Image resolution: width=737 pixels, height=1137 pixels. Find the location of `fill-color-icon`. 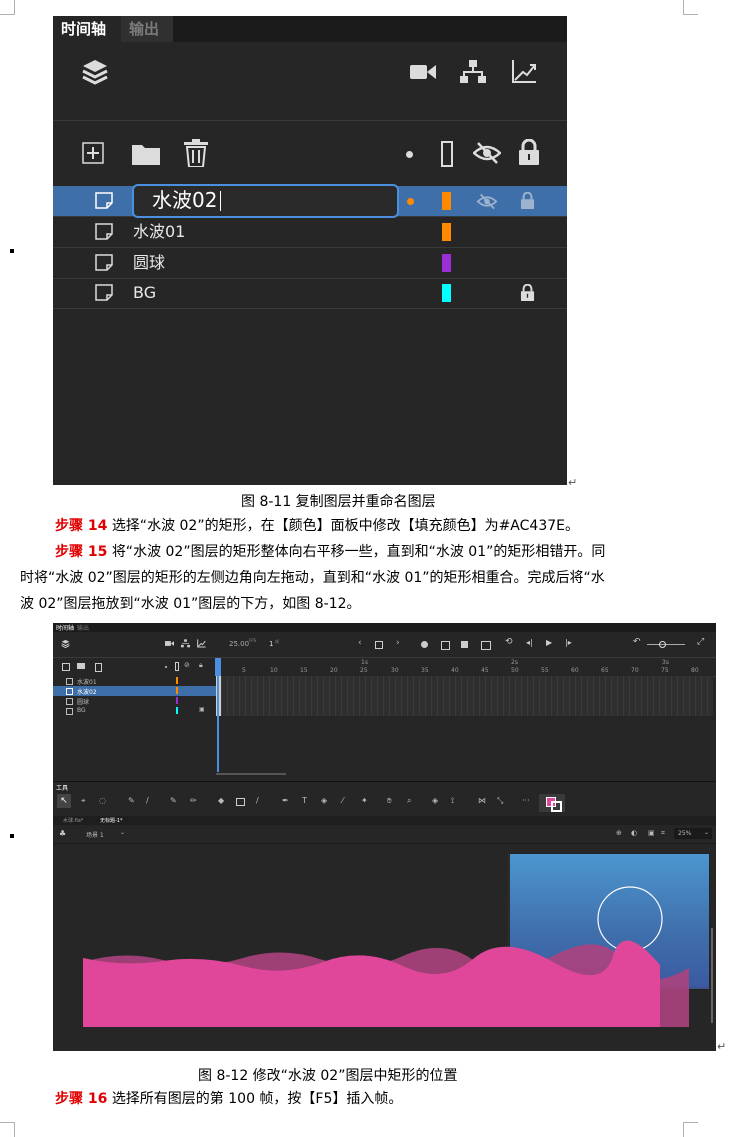

fill-color-icon is located at coordinates (556, 806).